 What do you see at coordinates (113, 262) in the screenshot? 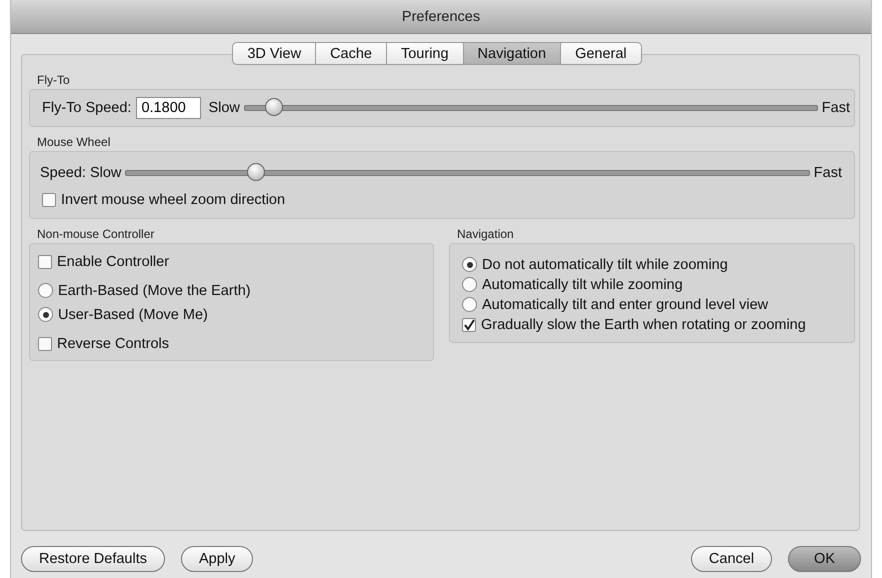
I see `option-label: Enable Controller` at bounding box center [113, 262].